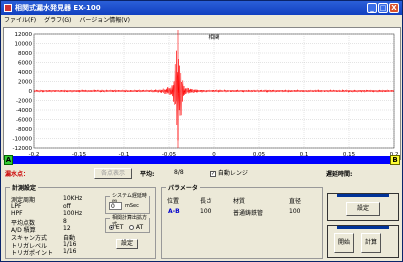  I want to click on radio-on-icon, so click(111, 227).